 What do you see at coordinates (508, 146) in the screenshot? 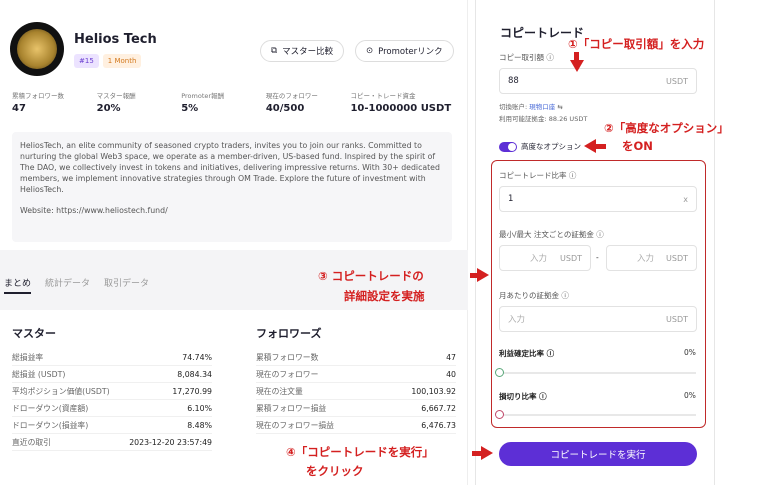
I see `toggle-switch` at bounding box center [508, 146].